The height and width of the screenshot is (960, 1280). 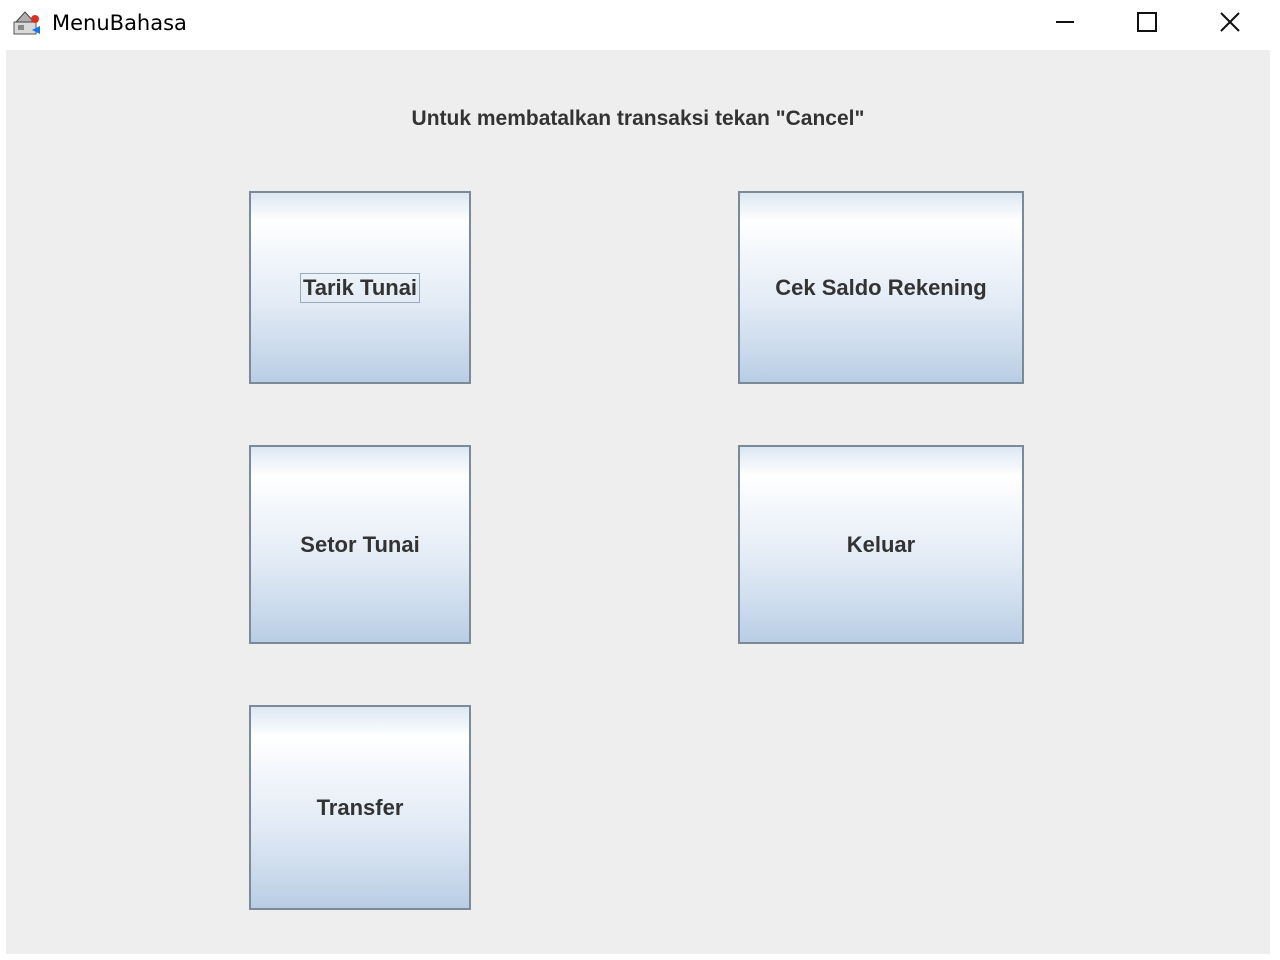 I want to click on cek-saldo-label: Cek Saldo Rekening, so click(x=881, y=287).